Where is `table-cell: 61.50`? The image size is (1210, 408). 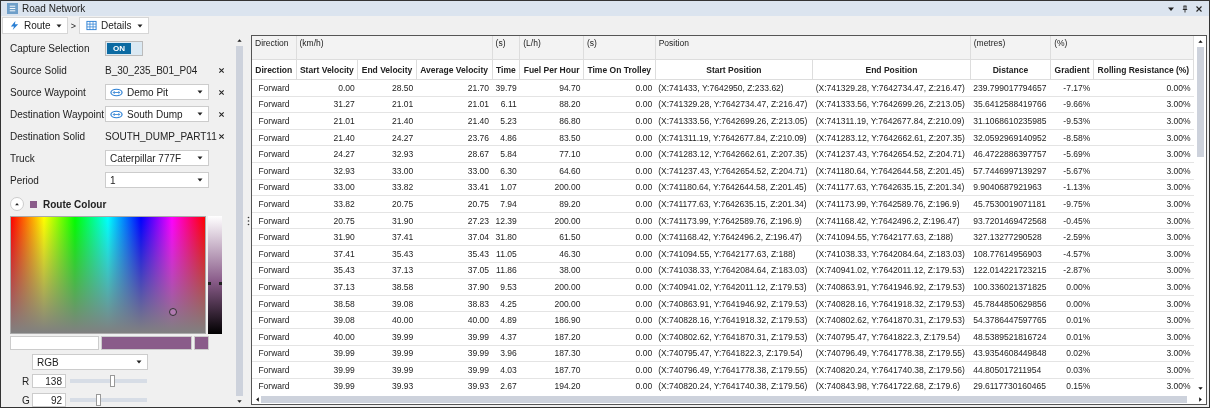
table-cell: 61.50 is located at coordinates (551, 237).